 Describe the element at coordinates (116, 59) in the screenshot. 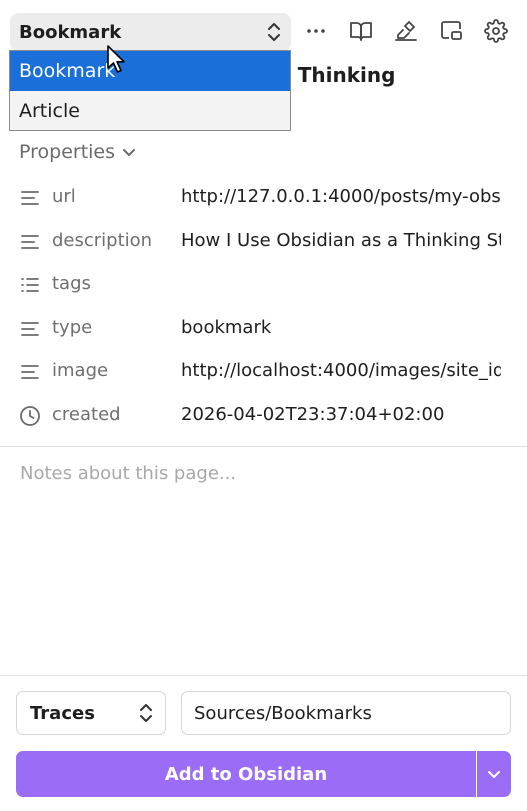

I see `mouse-cursor-icon` at that location.